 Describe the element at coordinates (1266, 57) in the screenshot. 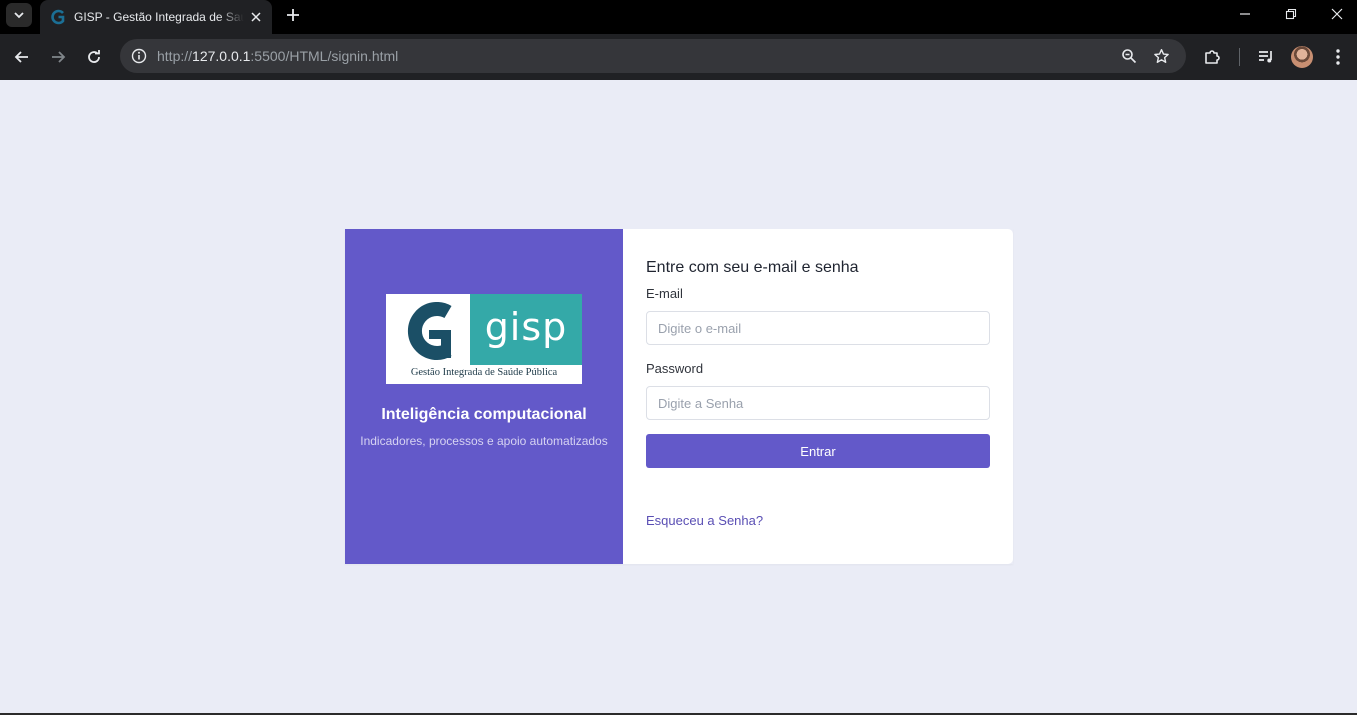

I see `media-queue-icon` at that location.